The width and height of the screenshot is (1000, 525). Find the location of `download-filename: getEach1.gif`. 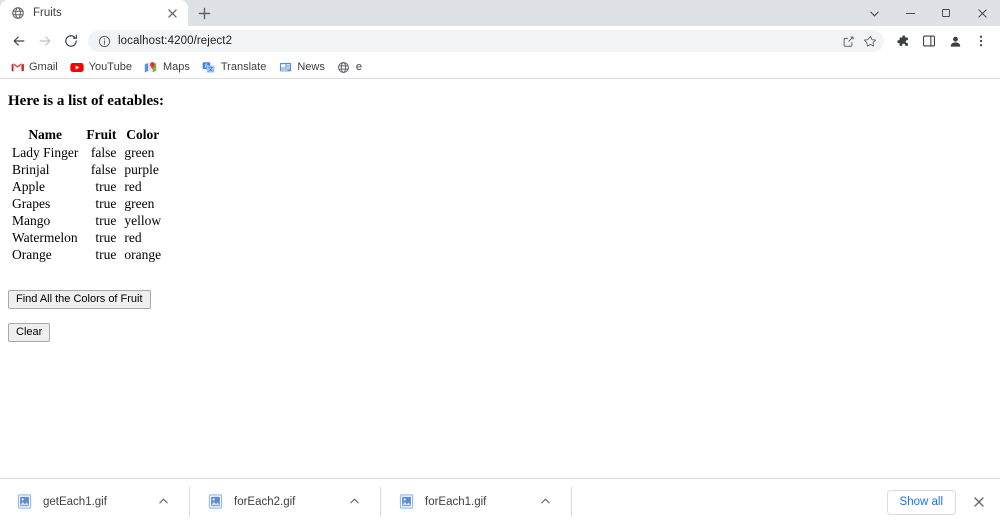

download-filename: getEach1.gif is located at coordinates (75, 501).